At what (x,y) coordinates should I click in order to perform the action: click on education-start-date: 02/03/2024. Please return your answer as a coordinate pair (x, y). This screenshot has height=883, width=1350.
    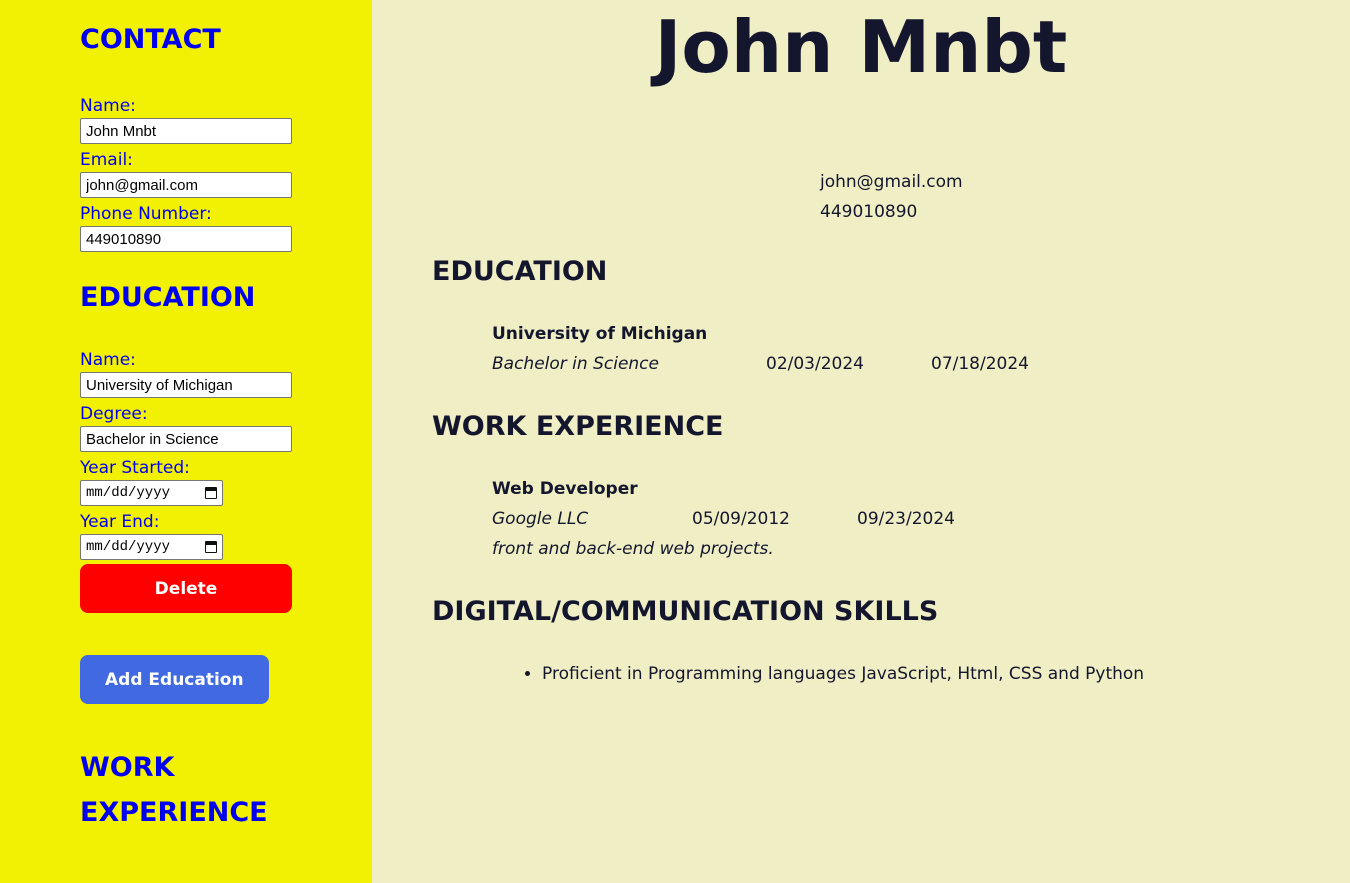
    Looking at the image, I should click on (815, 364).